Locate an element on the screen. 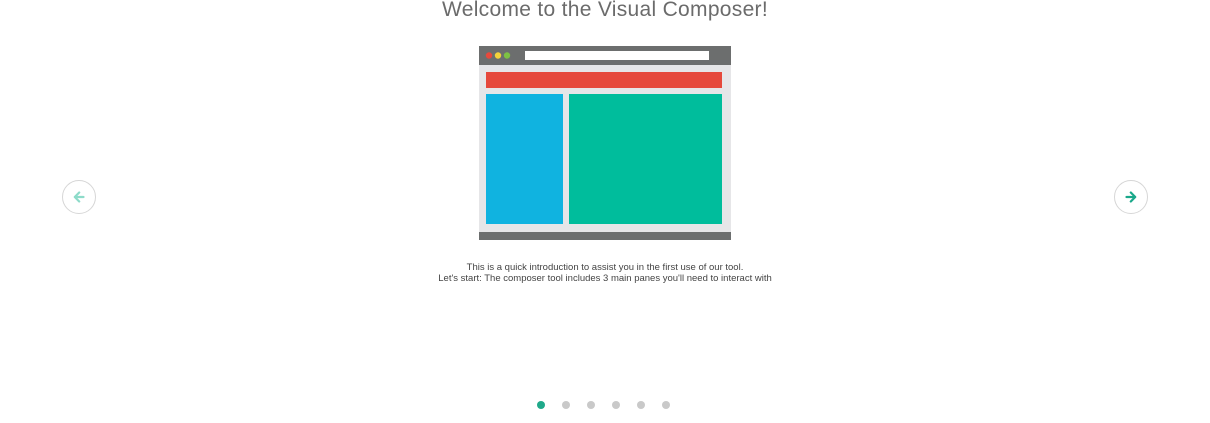 This screenshot has width=1210, height=423. arrow-right-icon is located at coordinates (1131, 197).